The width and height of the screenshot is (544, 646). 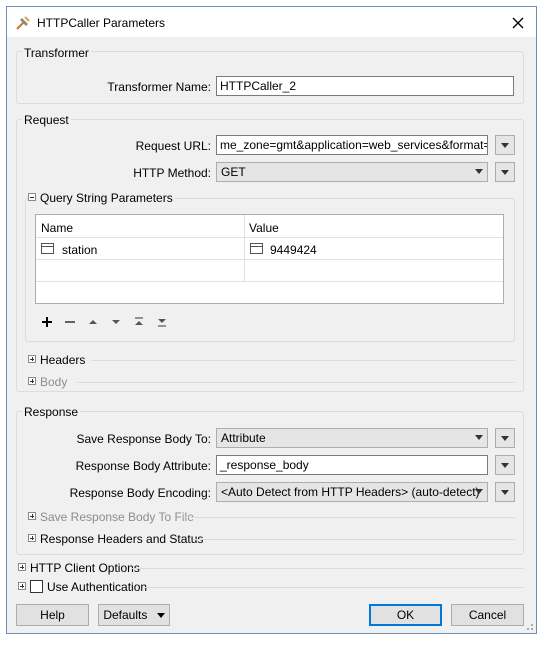 I want to click on response-encoding-label: Response Body Encoding:, so click(x=140, y=493).